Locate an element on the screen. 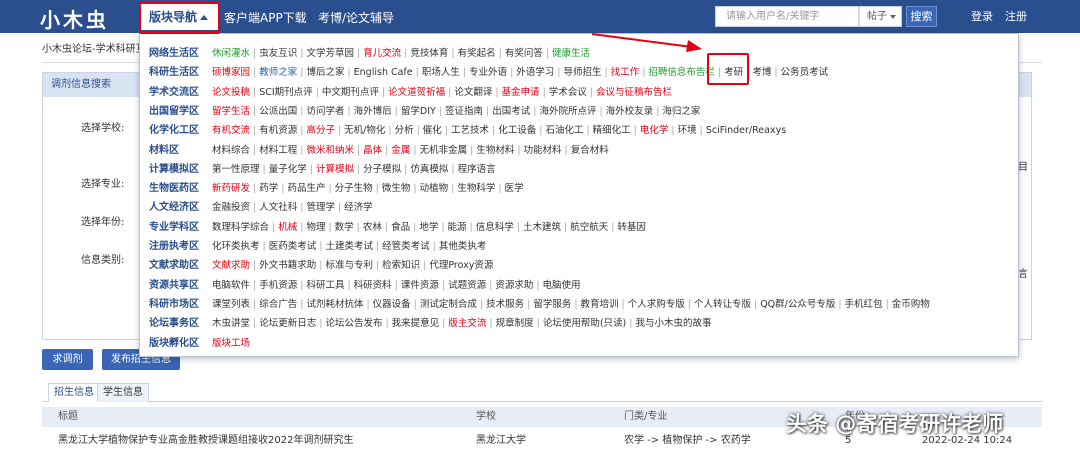 The height and width of the screenshot is (453, 1080). menu-link: 金币购物 is located at coordinates (911, 304).